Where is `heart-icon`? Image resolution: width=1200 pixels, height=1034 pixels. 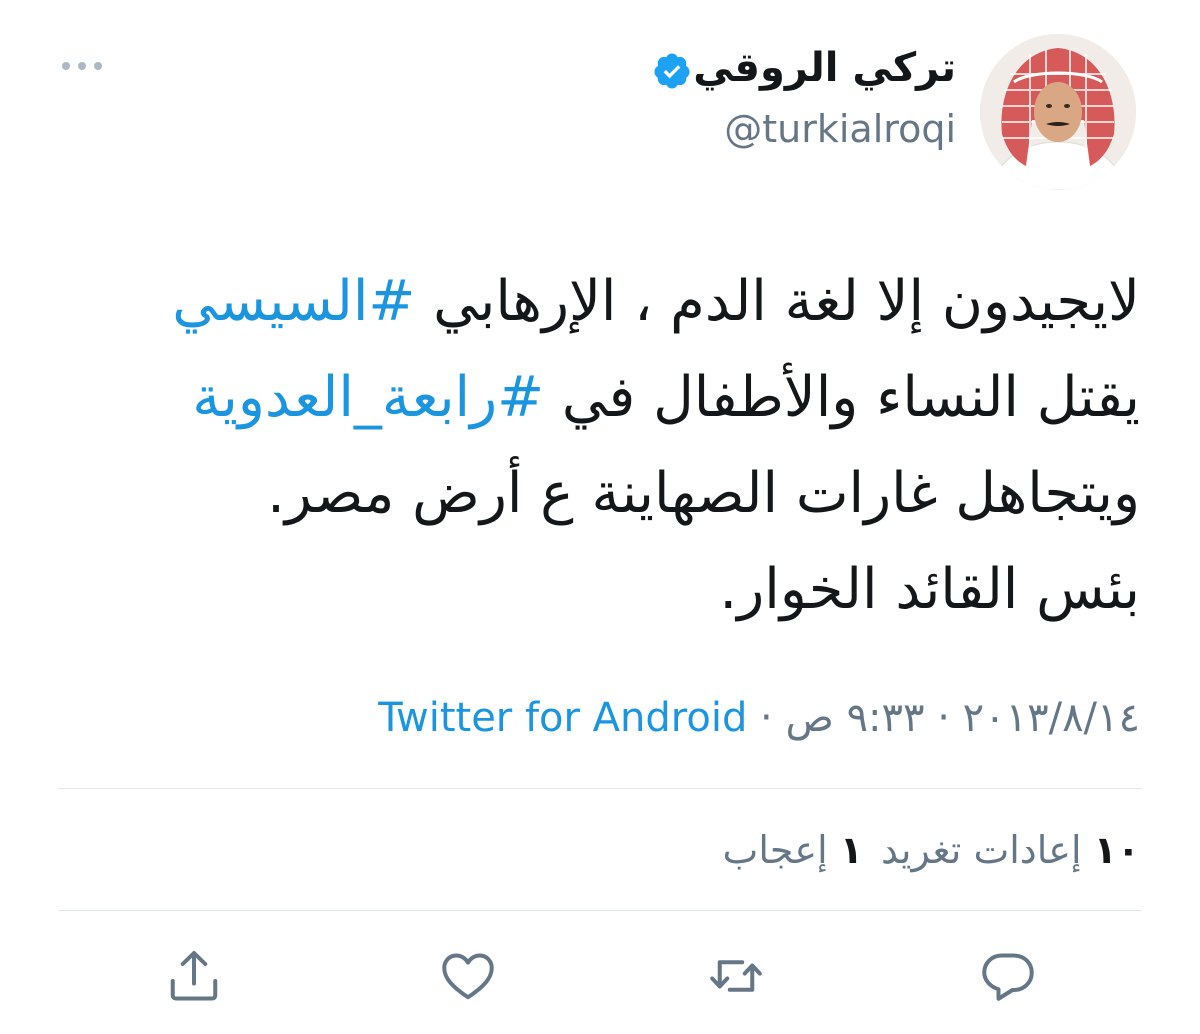 heart-icon is located at coordinates (468, 976).